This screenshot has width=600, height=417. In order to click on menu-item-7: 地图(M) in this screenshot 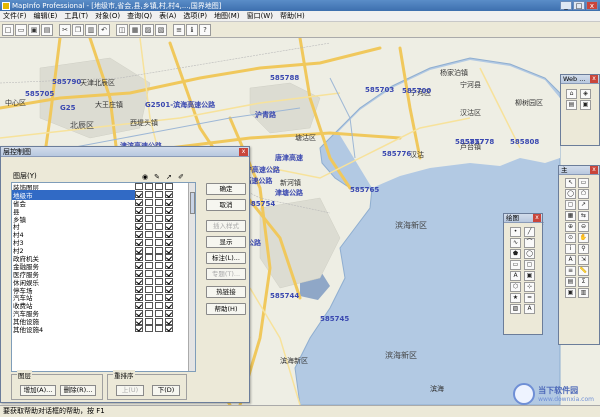, I will do `click(227, 16)`.